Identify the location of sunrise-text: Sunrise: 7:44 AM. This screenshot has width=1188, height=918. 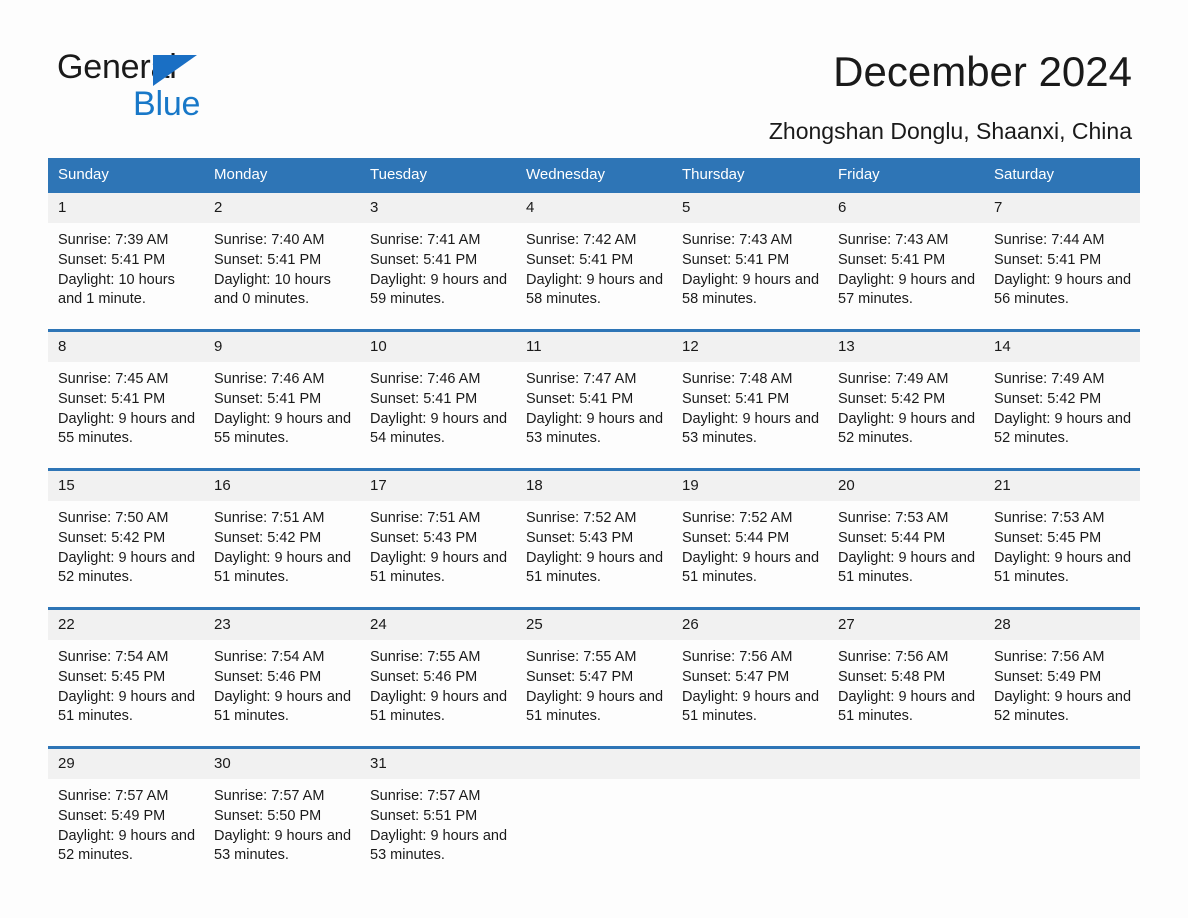
(1049, 240).